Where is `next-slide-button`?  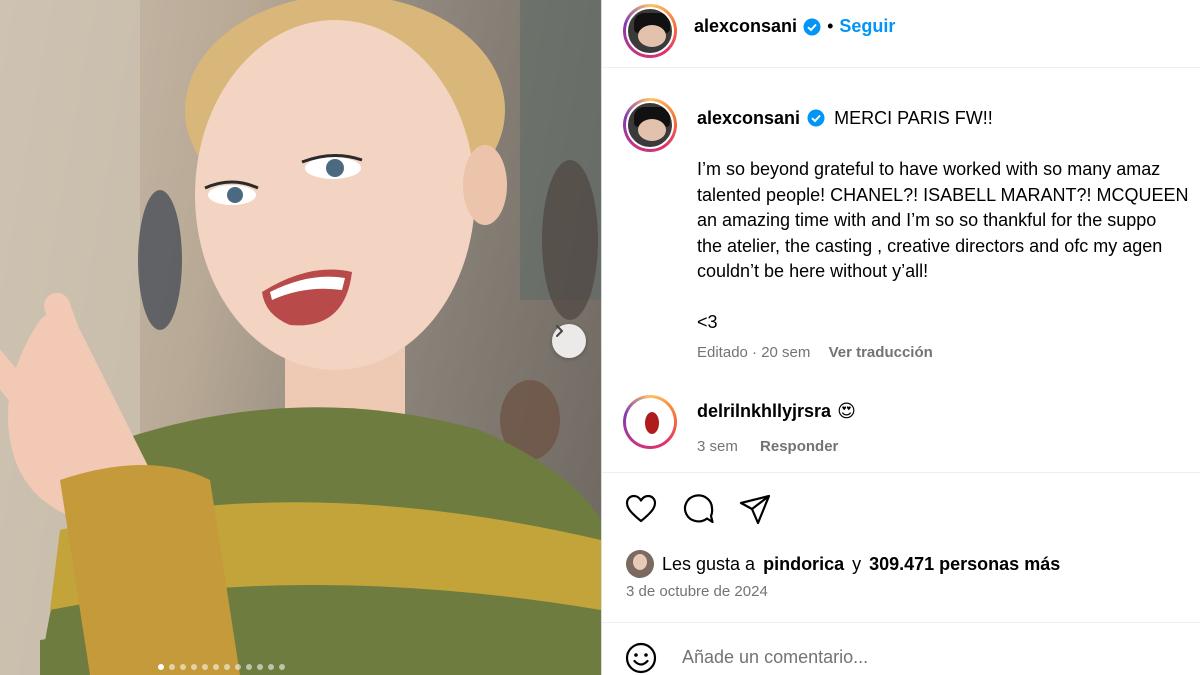 next-slide-button is located at coordinates (569, 341).